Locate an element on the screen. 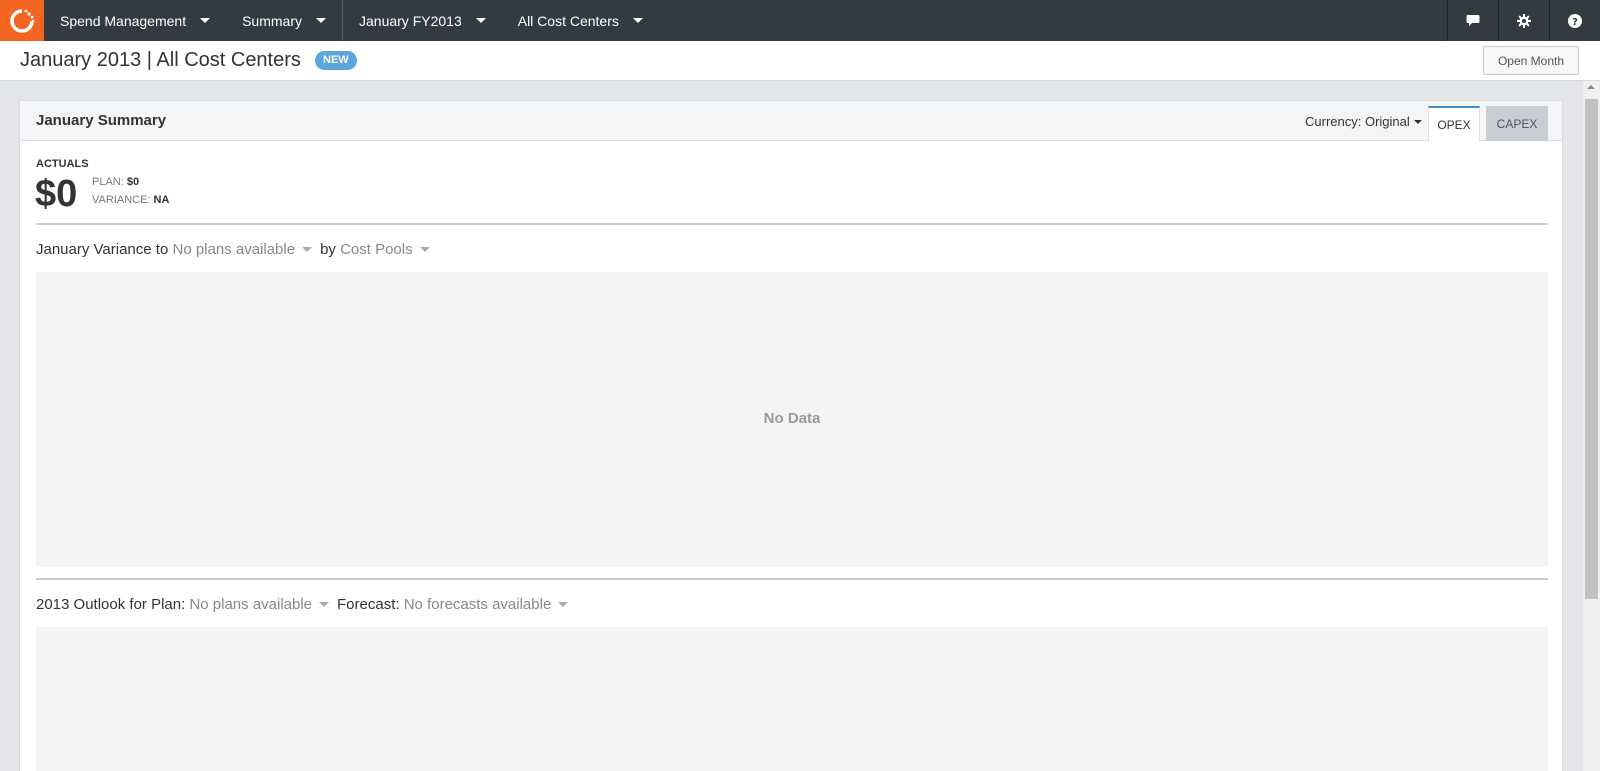 This screenshot has width=1600, height=771. nav-cost-centers: All Cost Centers is located at coordinates (580, 20).